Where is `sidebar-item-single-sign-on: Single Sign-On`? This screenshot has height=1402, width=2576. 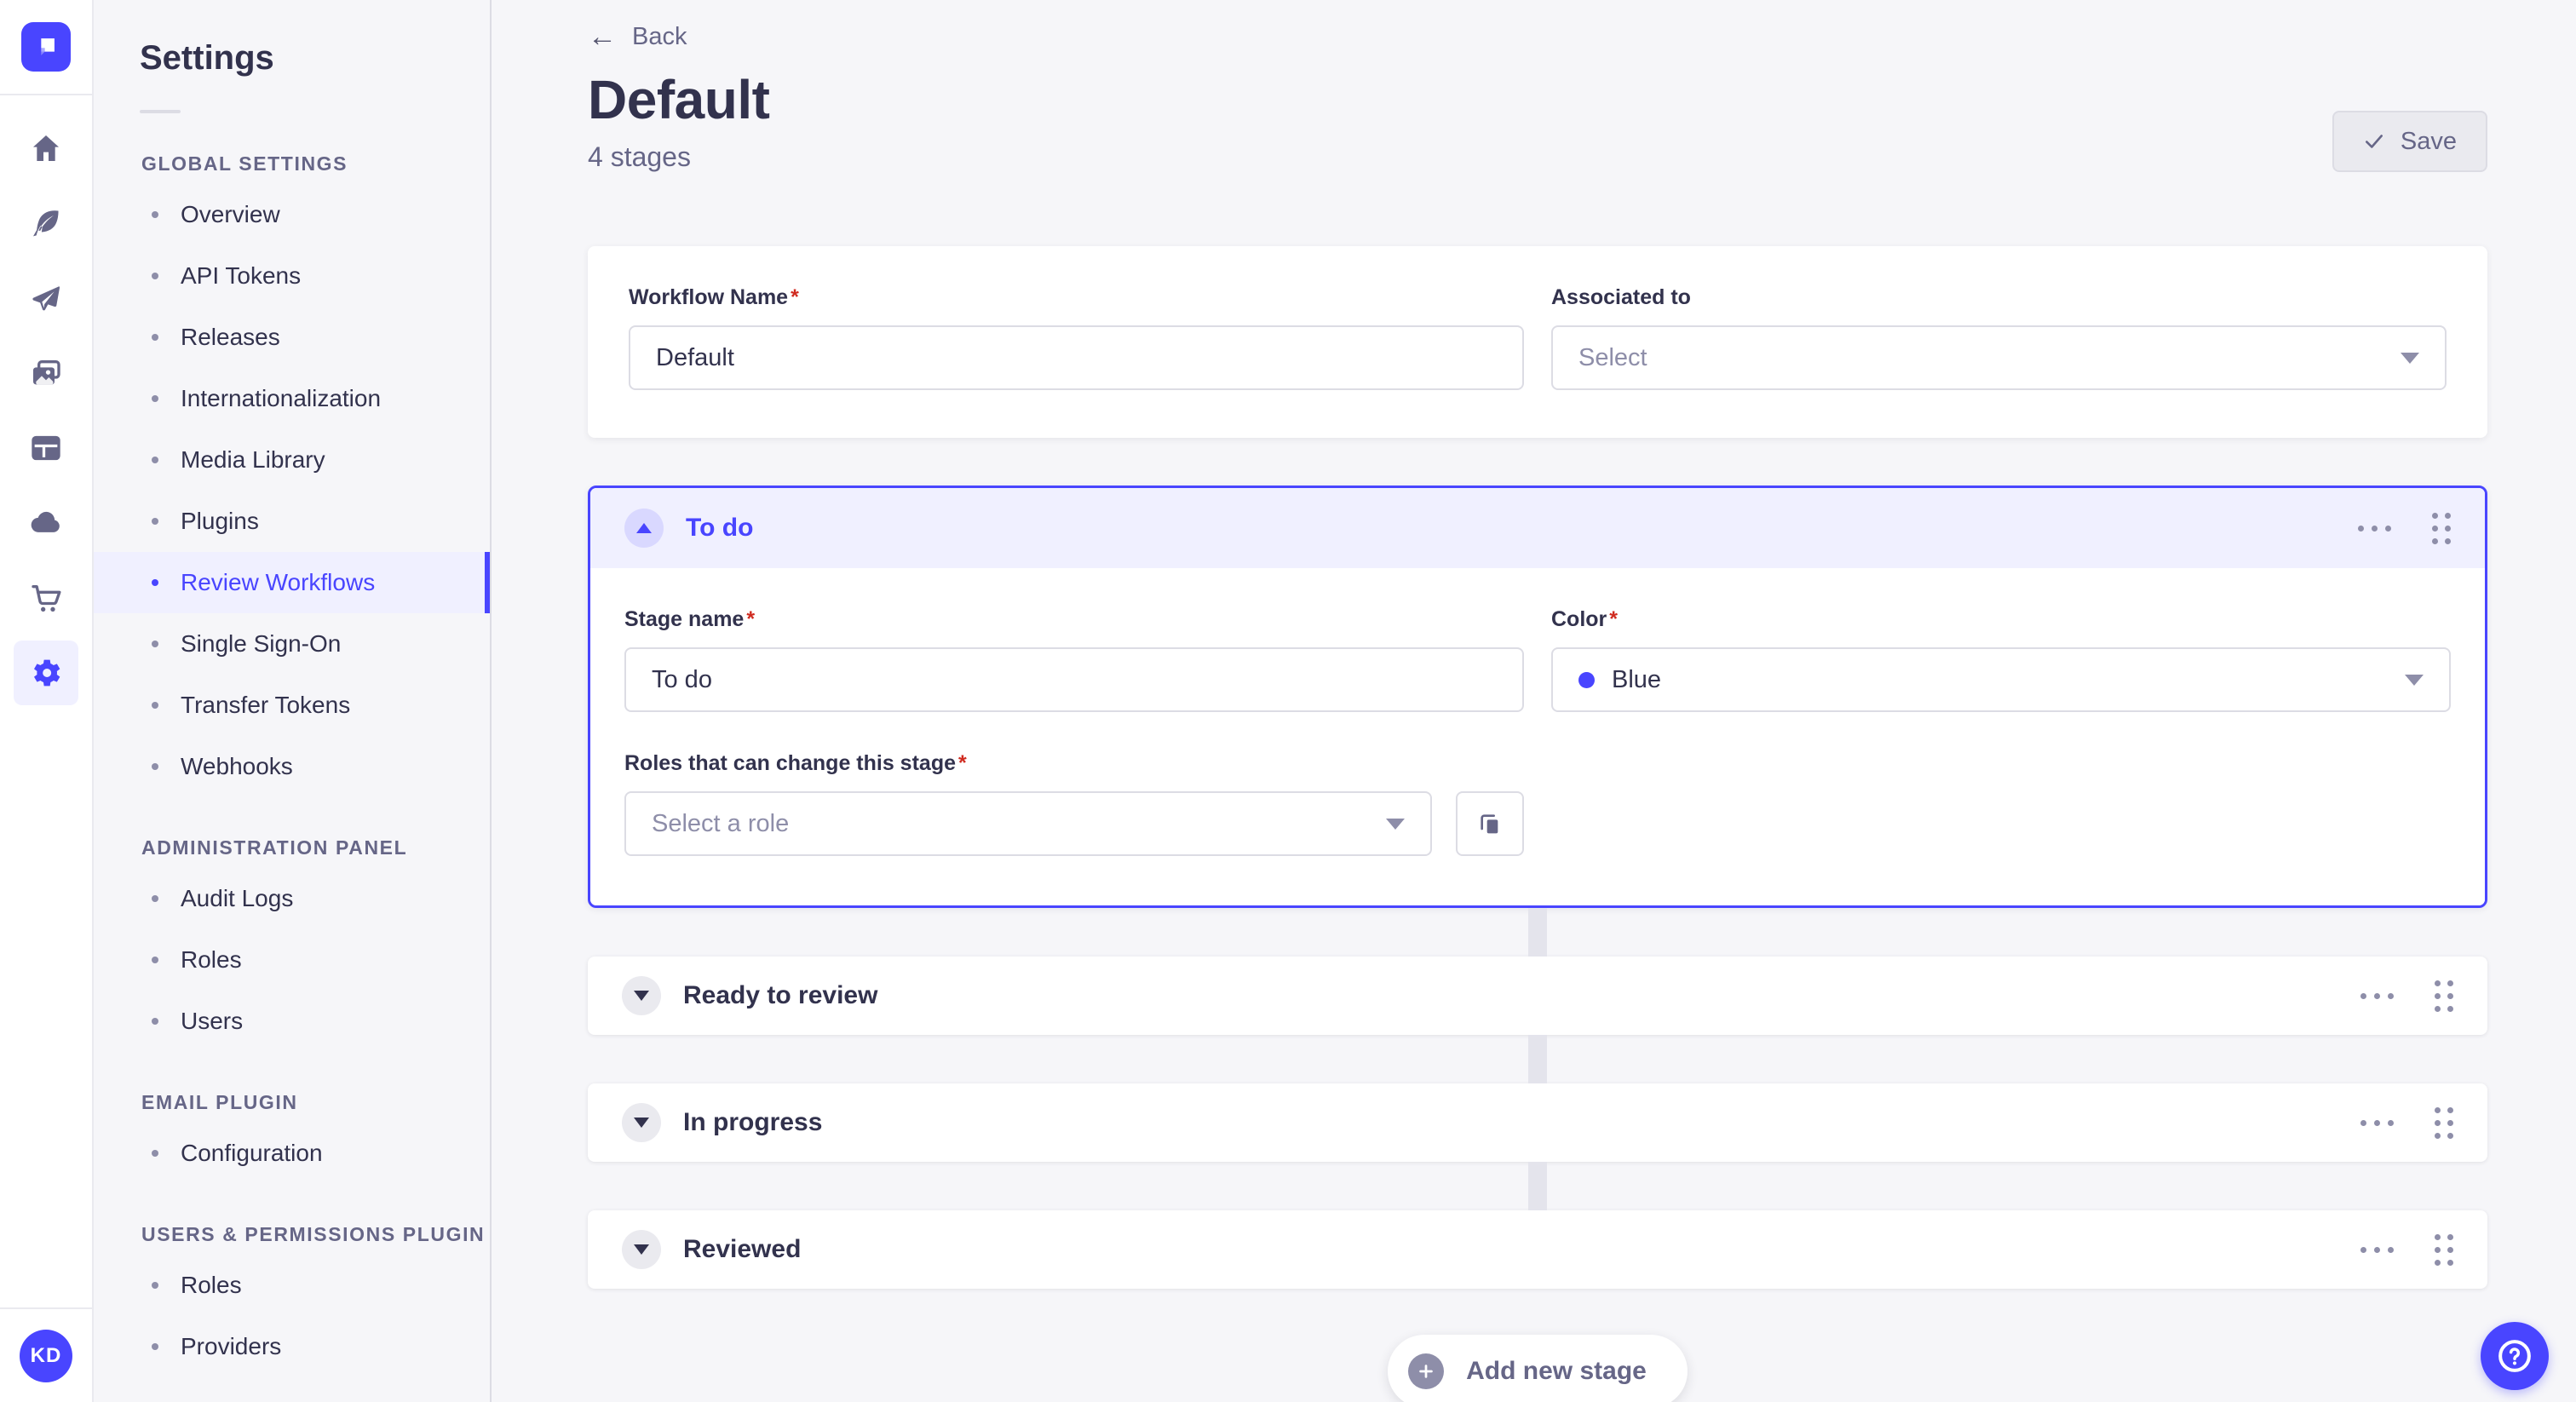 sidebar-item-single-sign-on: Single Sign-On is located at coordinates (292, 644).